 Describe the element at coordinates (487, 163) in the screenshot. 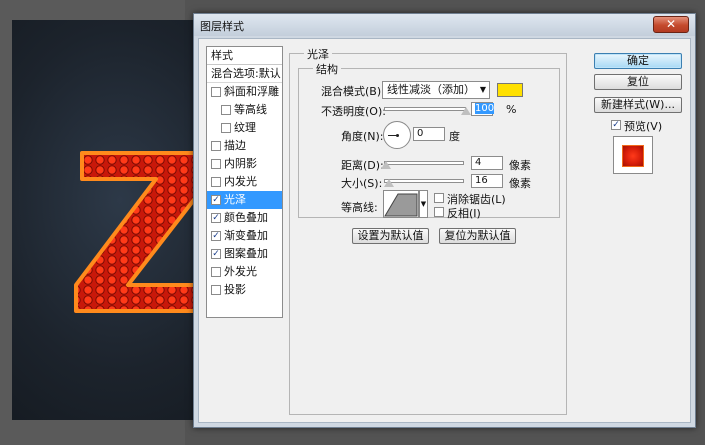

I see `distance-input: 4` at that location.